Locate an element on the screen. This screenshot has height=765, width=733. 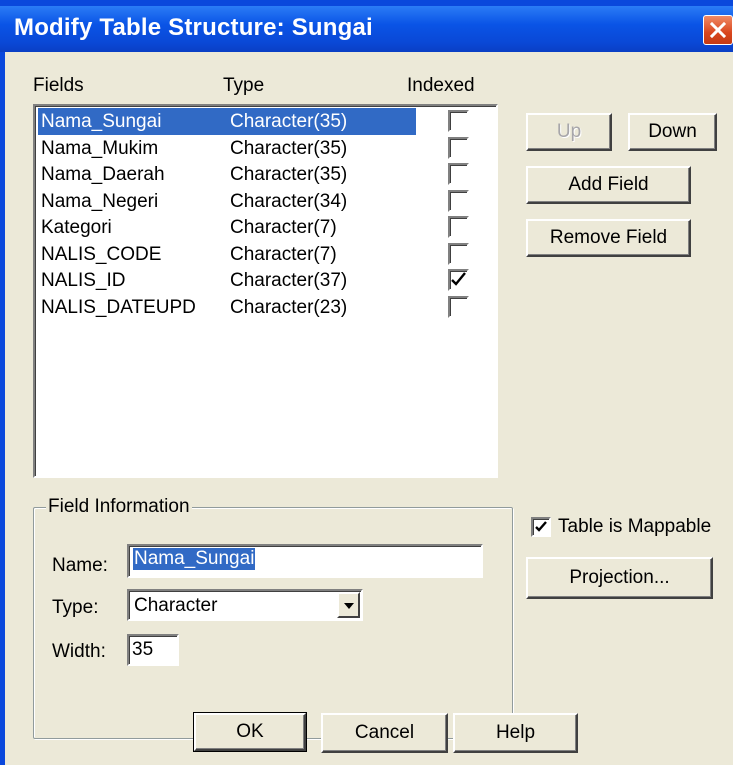
field-name: NALIS_DATEUPD is located at coordinates (118, 307).